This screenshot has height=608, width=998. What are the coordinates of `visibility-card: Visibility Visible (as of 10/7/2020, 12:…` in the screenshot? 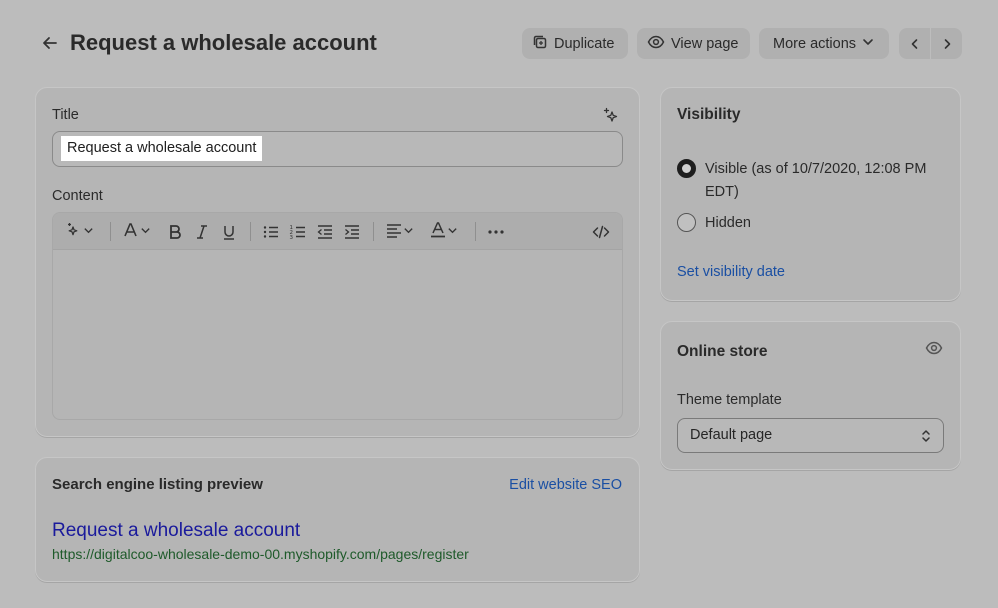 It's located at (810, 194).